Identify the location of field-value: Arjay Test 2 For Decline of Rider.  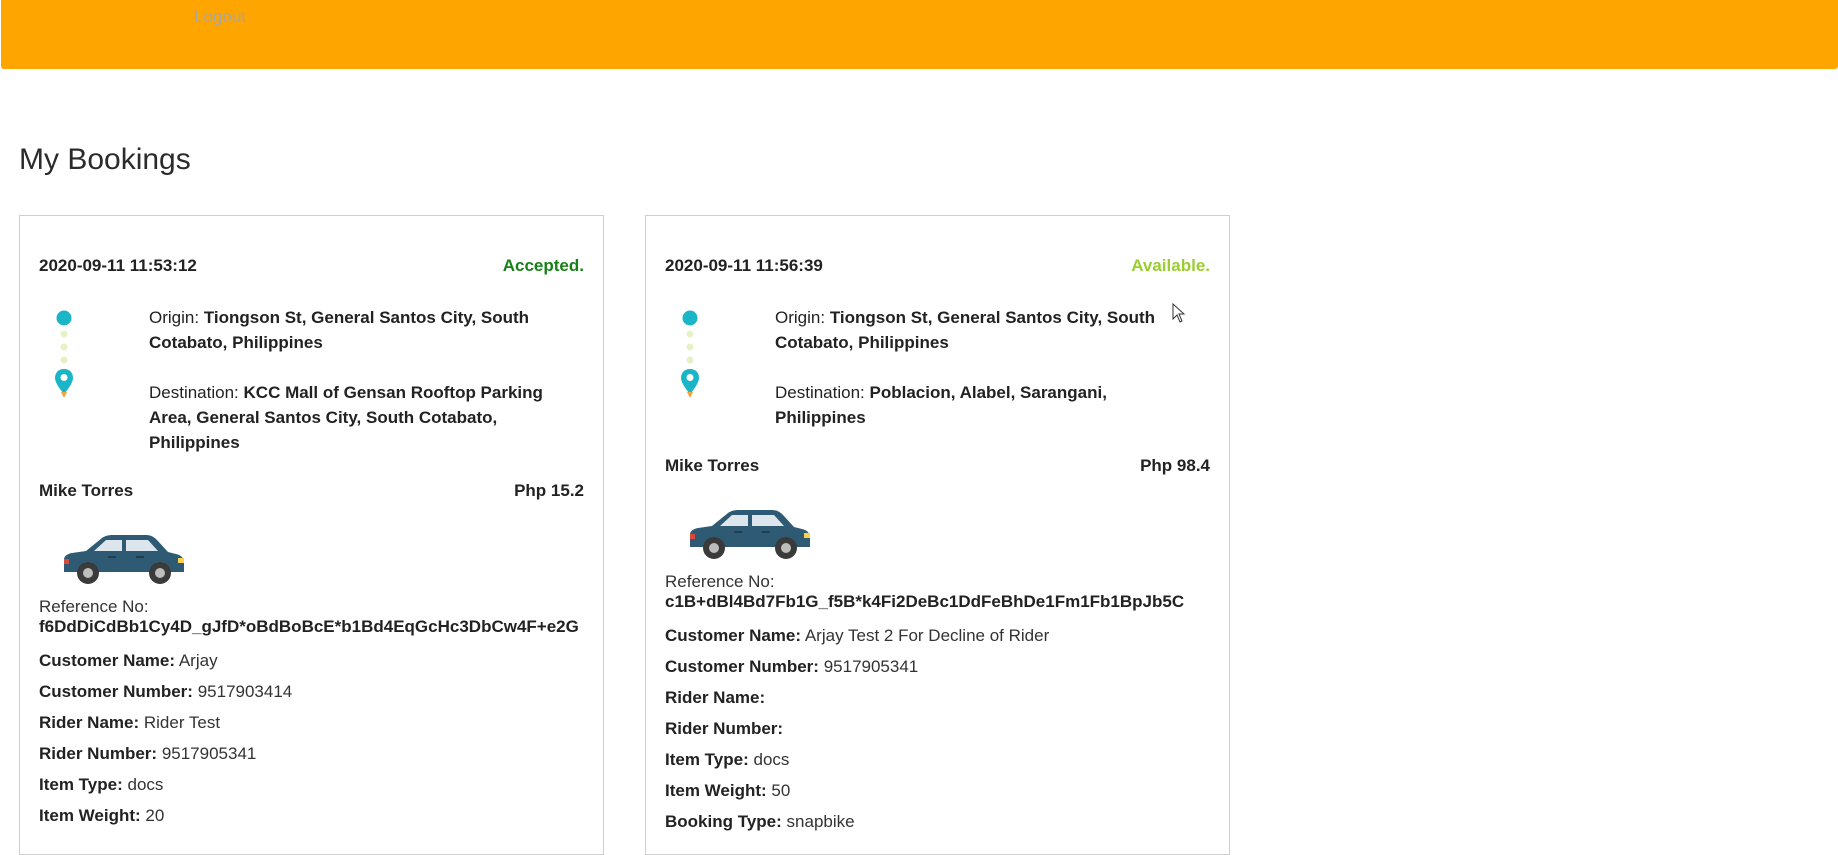
(927, 635).